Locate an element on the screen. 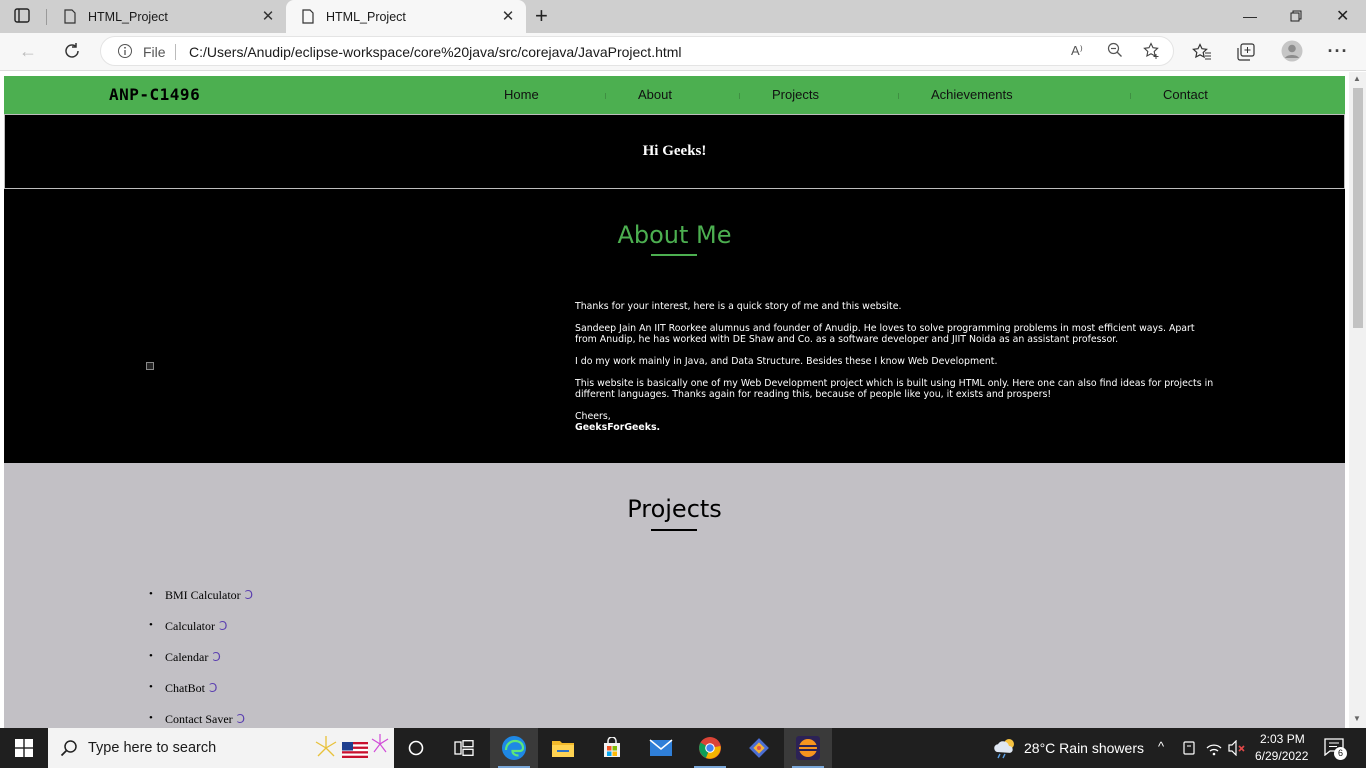 Image resolution: width=1366 pixels, height=771 pixels. project-name: Contact Saver is located at coordinates (199, 719).